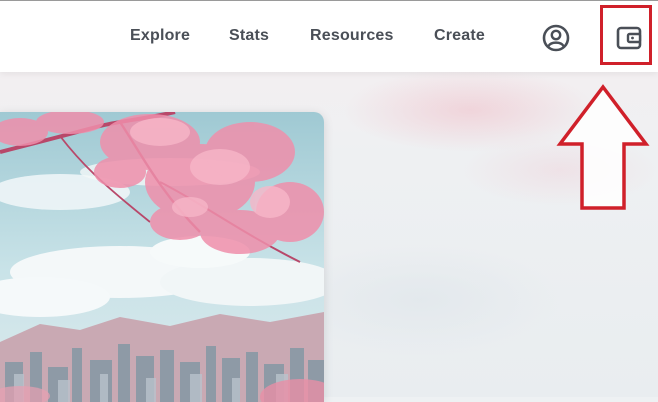 The image size is (658, 402). I want to click on annotation-highlight-box, so click(626, 35).